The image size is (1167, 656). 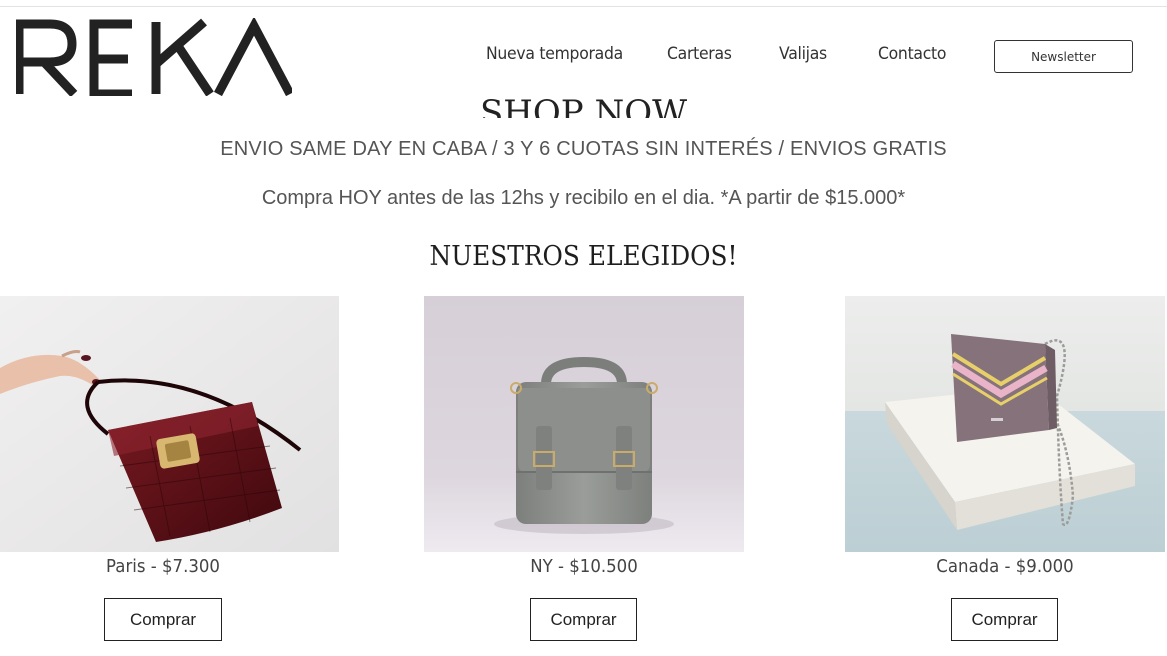 I want to click on nav-carteras: Carteras, so click(x=699, y=54).